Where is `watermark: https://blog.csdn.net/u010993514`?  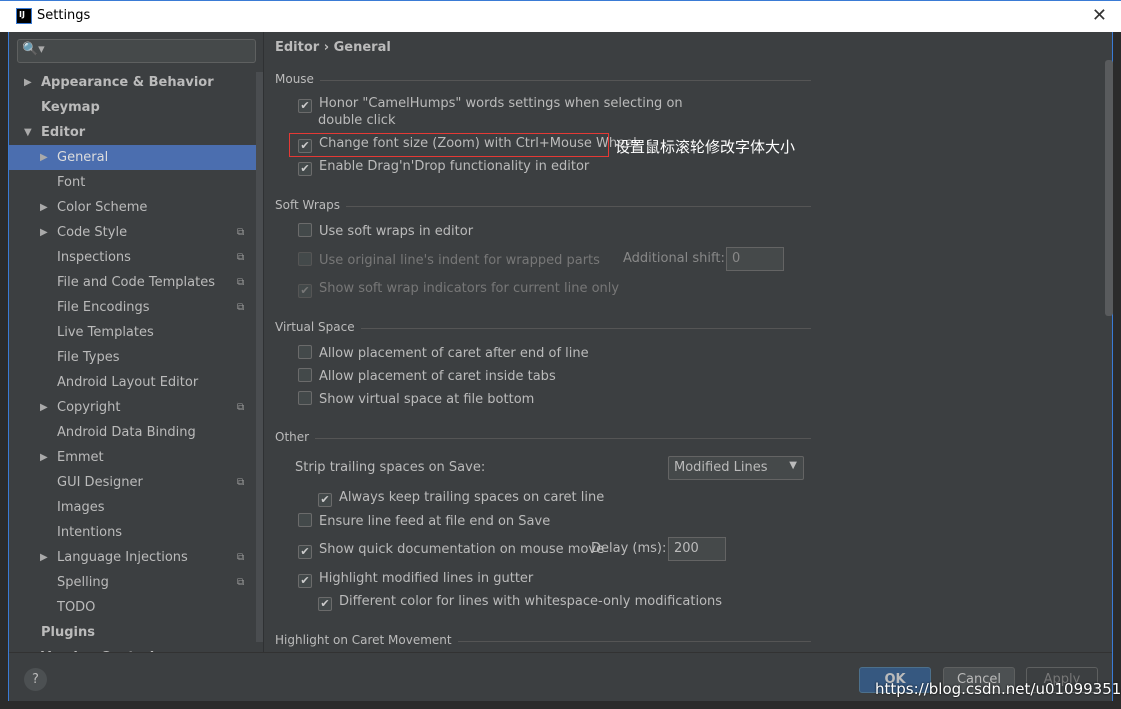
watermark: https://blog.csdn.net/u010993514 is located at coordinates (998, 689).